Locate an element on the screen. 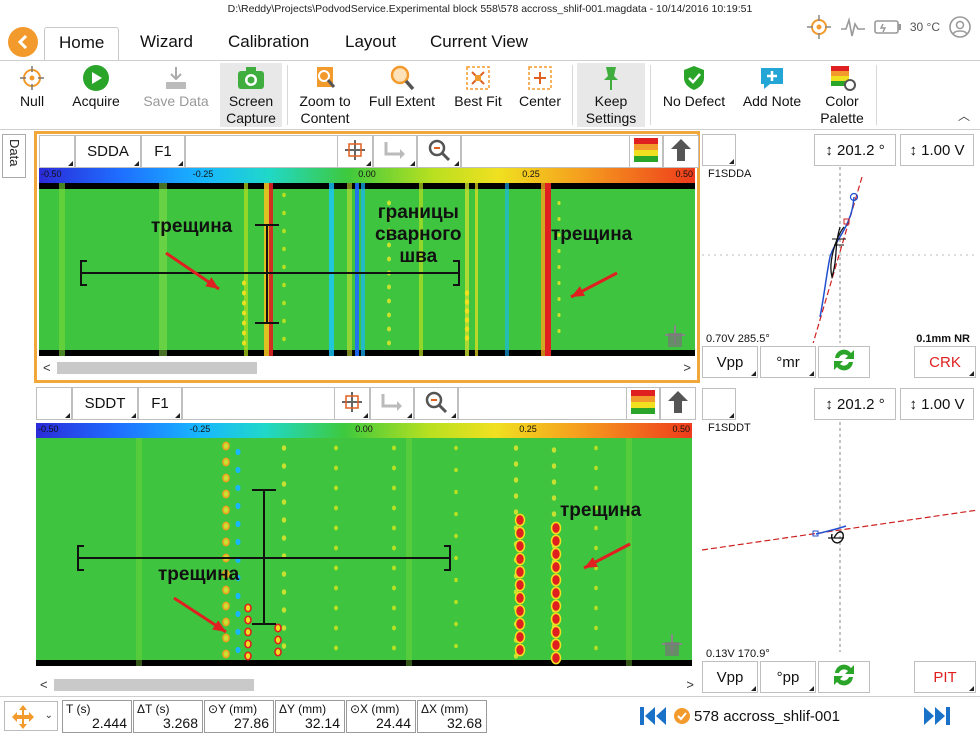 The width and height of the screenshot is (980, 735). first-file-icon is located at coordinates (653, 718).